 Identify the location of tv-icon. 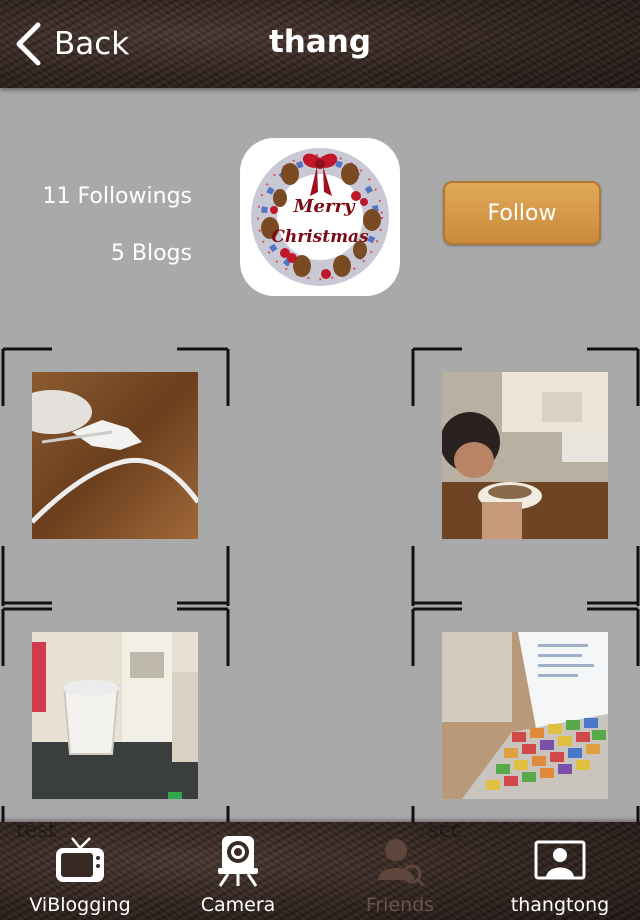
(80, 860).